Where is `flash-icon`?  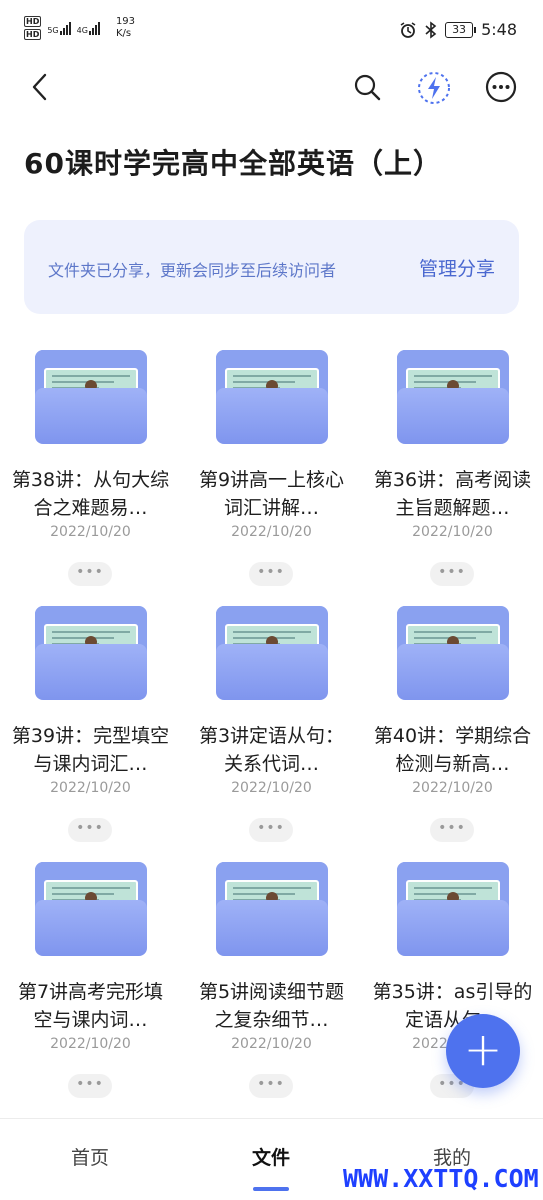 flash-icon is located at coordinates (434, 88).